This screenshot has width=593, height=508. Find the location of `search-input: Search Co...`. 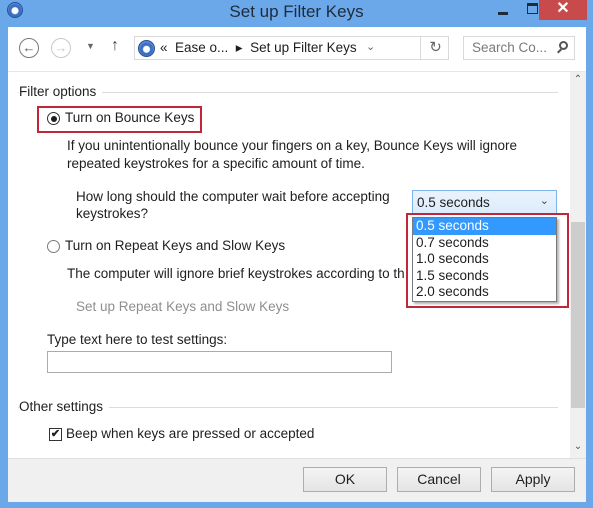

search-input: Search Co... is located at coordinates (519, 48).